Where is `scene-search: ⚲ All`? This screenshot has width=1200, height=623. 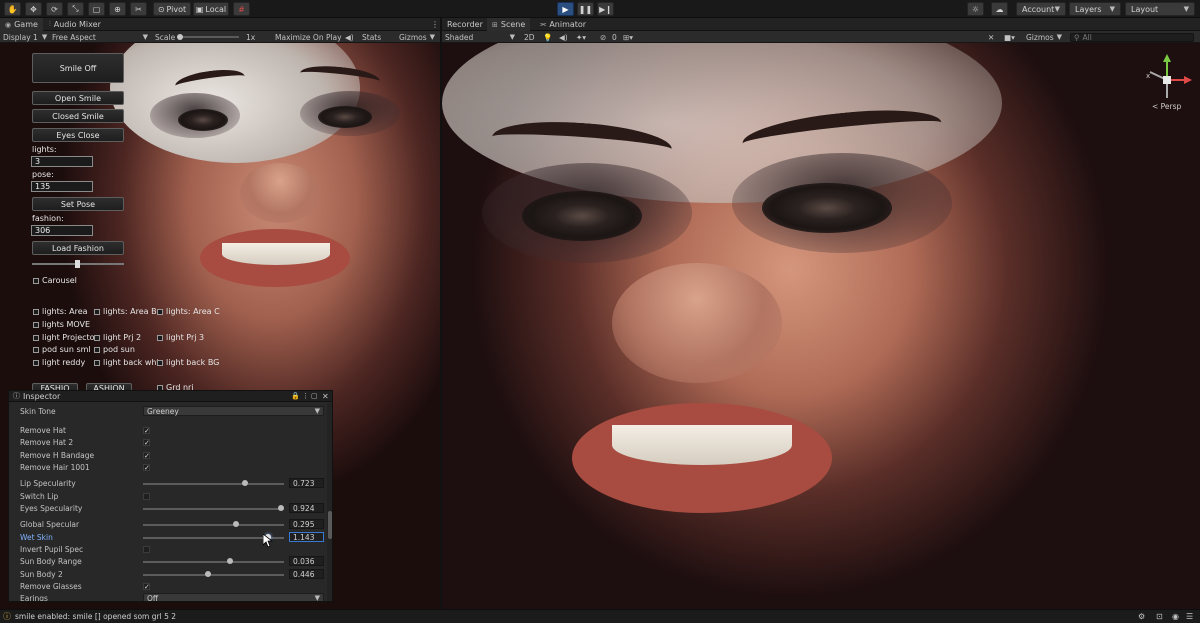 scene-search: ⚲ All is located at coordinates (1134, 37).